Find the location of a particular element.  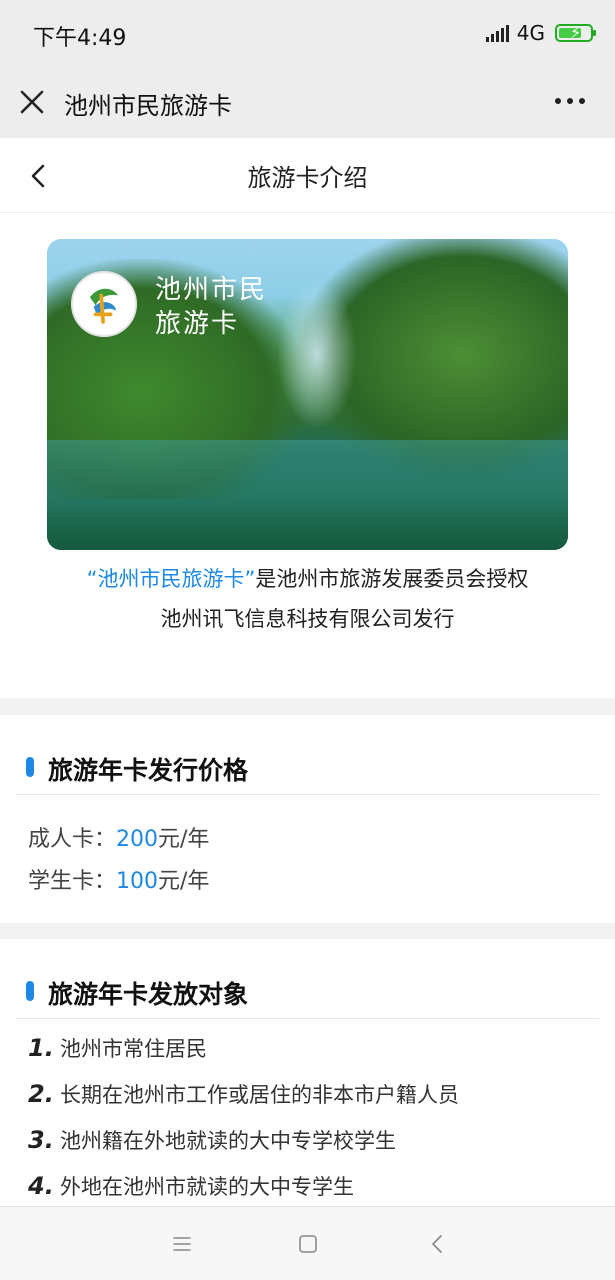

back-nav-icon is located at coordinates (438, 1244).